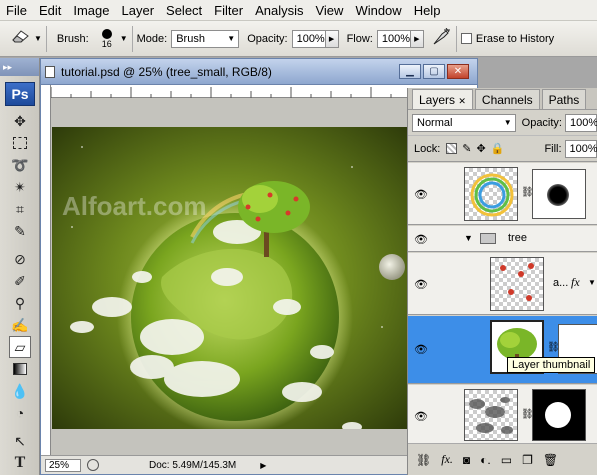  Describe the element at coordinates (498, 148) in the screenshot. I see `lock-all-icon: 🔒` at that location.